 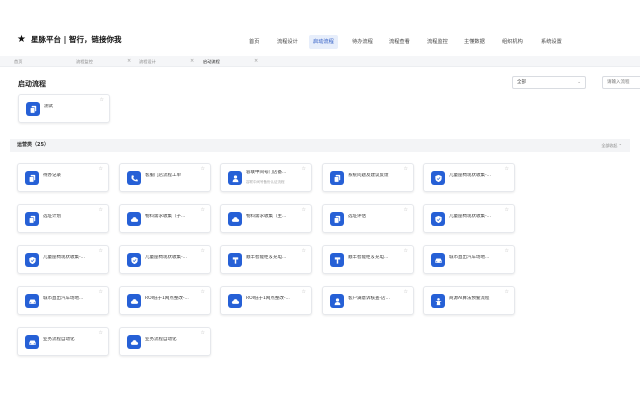 What do you see at coordinates (512, 42) in the screenshot?
I see `nav-item-organization: 组织机构` at bounding box center [512, 42].